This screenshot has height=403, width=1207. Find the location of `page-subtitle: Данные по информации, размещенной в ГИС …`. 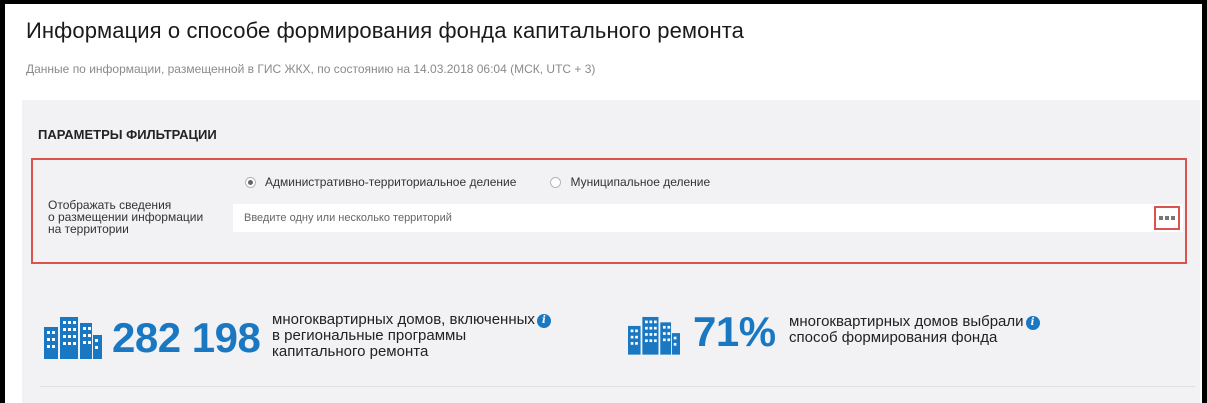

page-subtitle: Данные по информации, размещенной в ГИС … is located at coordinates (311, 69).